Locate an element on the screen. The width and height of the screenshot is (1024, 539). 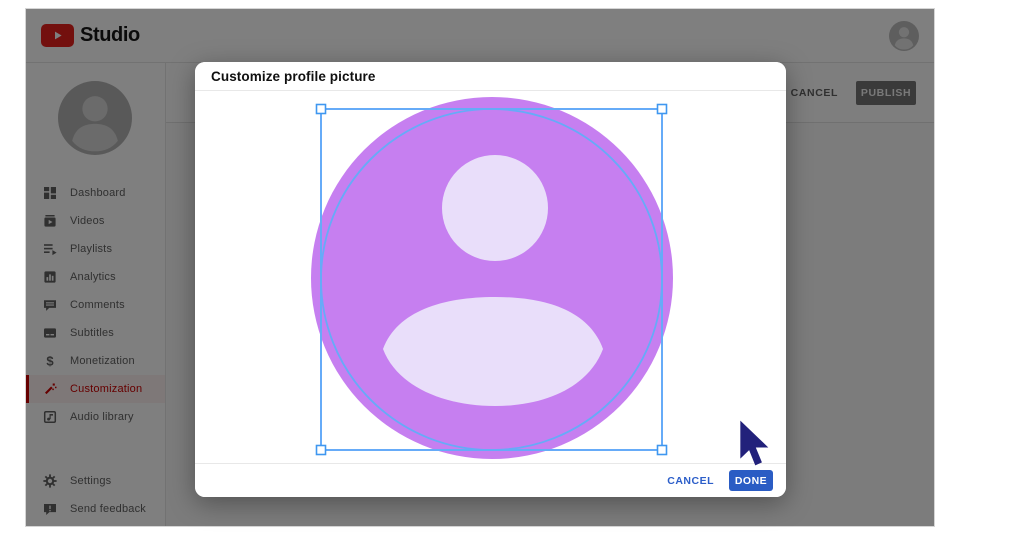
crop-handle-top-right is located at coordinates (662, 109).